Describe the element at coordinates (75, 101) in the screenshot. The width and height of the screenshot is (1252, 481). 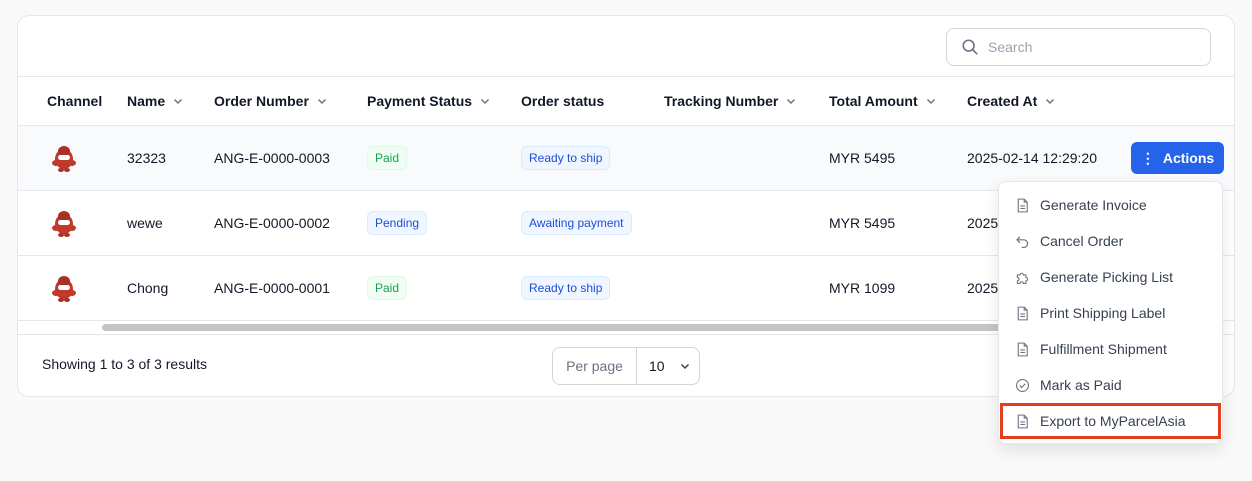
I see `col-channel: Channel` at that location.